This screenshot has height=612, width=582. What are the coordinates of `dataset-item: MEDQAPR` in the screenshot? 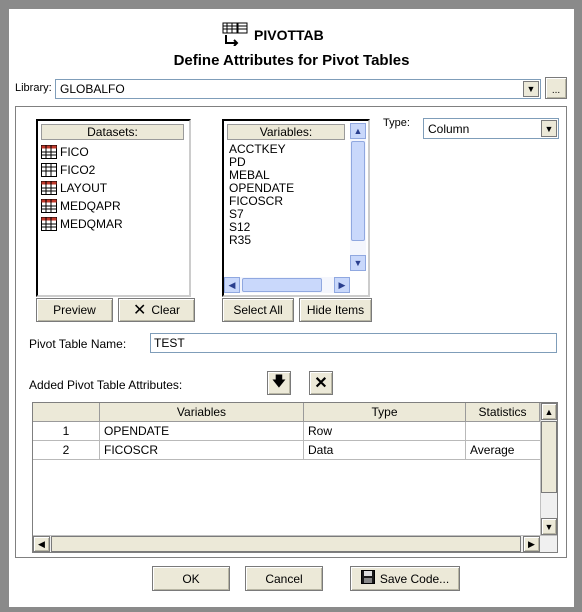 It's located at (82, 206).